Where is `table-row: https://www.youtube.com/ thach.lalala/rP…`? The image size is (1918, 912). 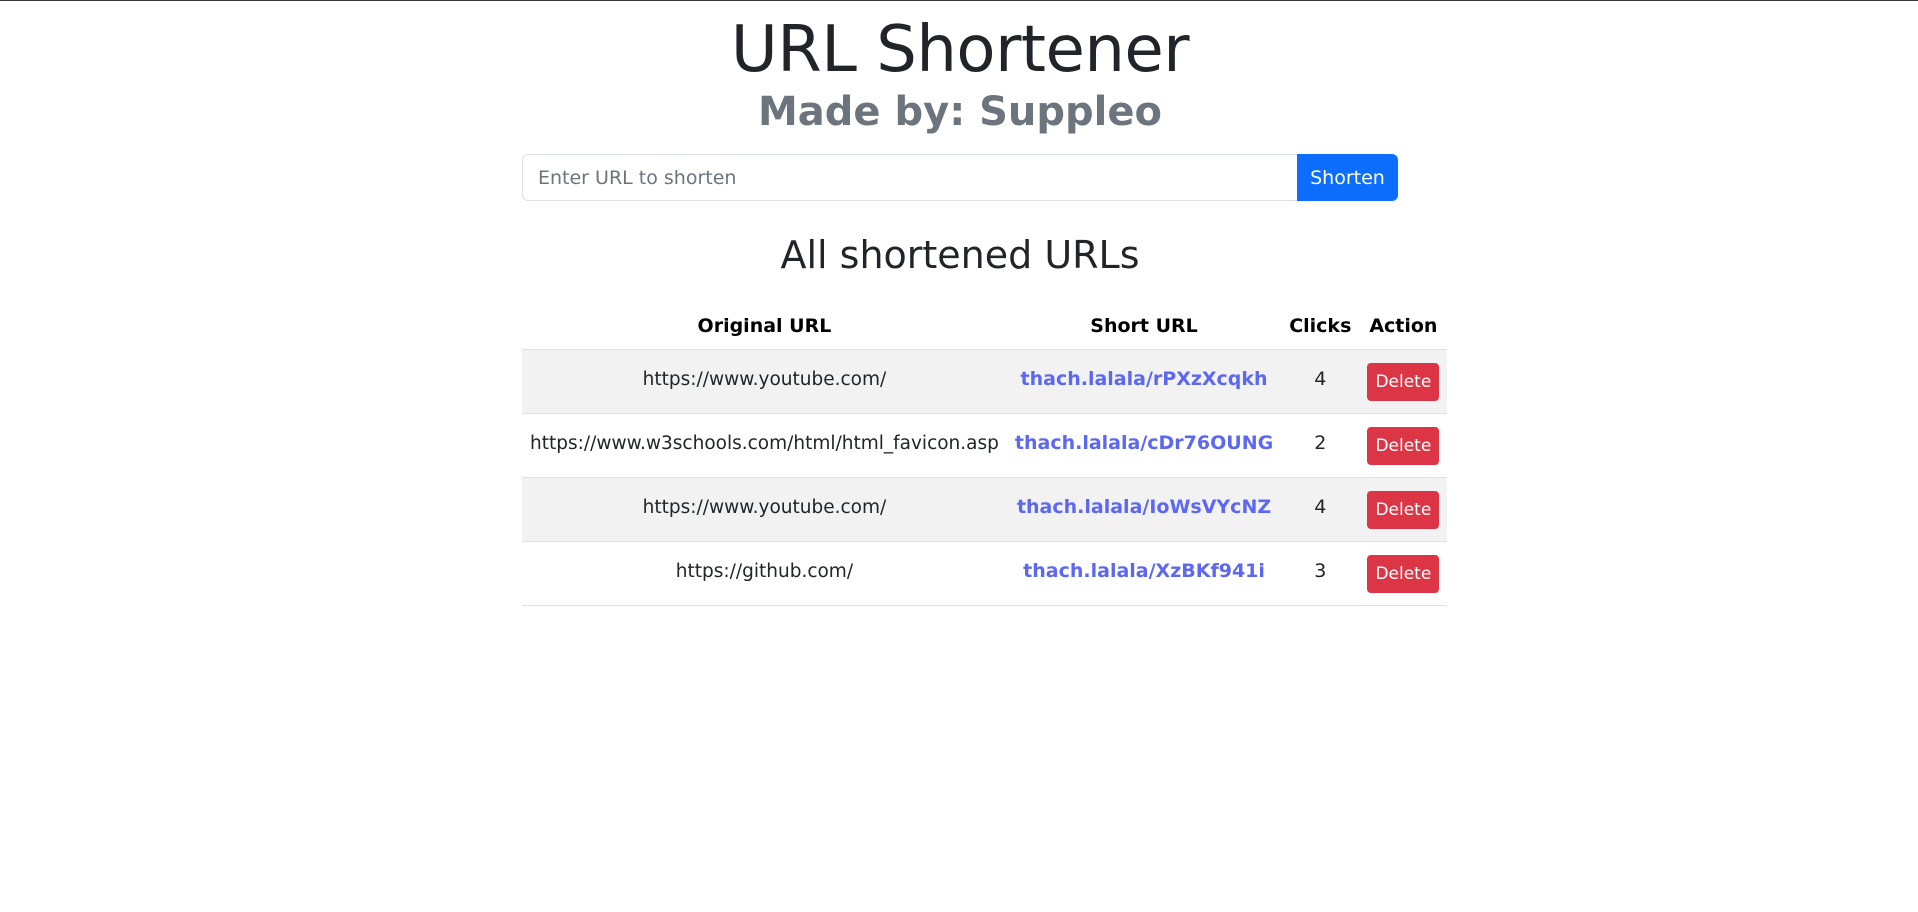
table-row: https://www.youtube.com/ thach.lalala/rP… is located at coordinates (985, 381).